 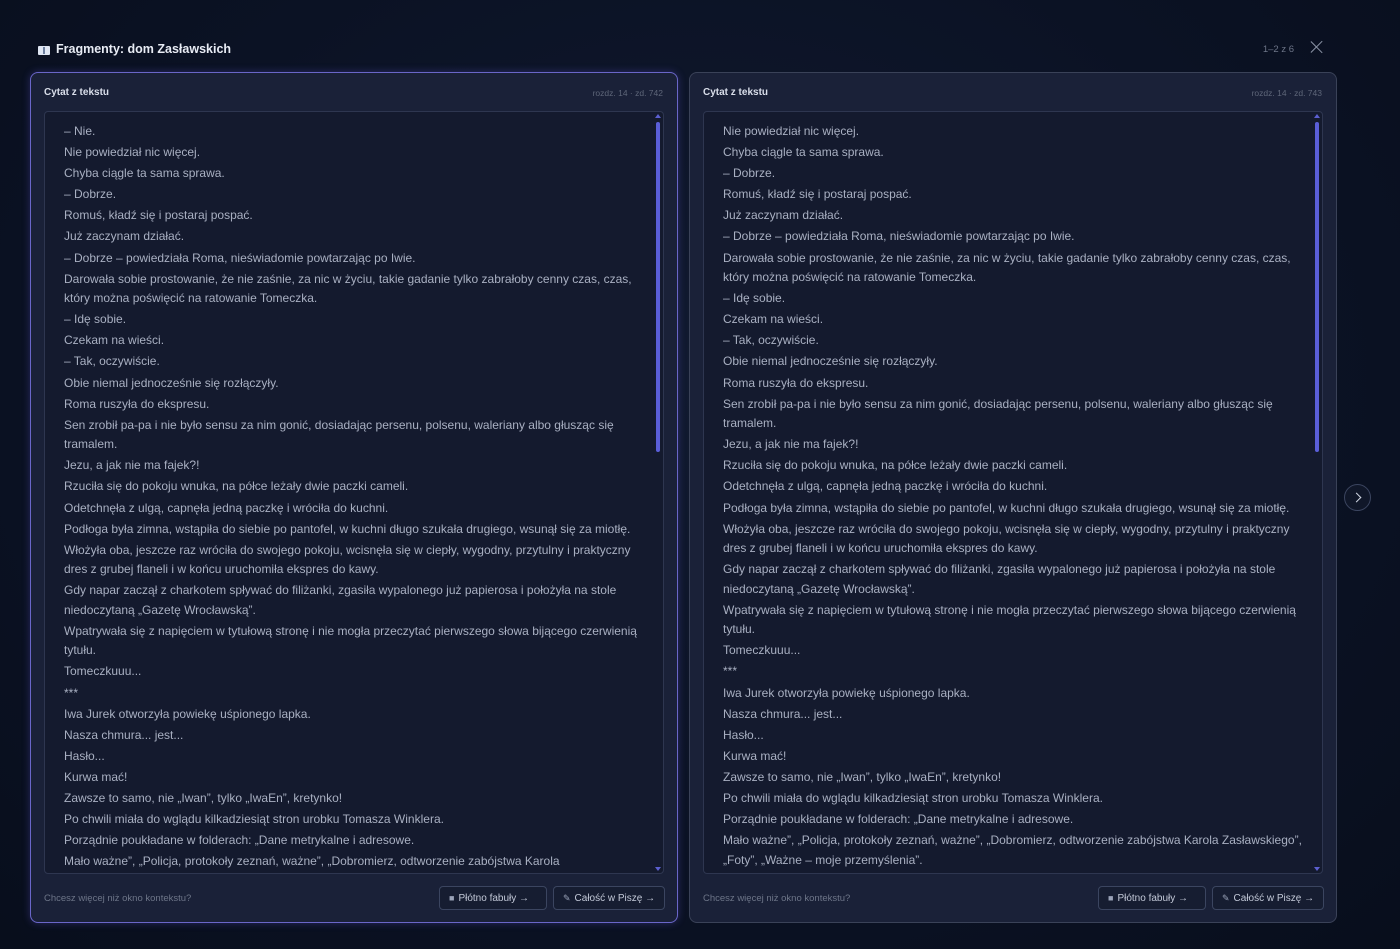 What do you see at coordinates (80, 131) in the screenshot?
I see `quote-line: – Nie.` at bounding box center [80, 131].